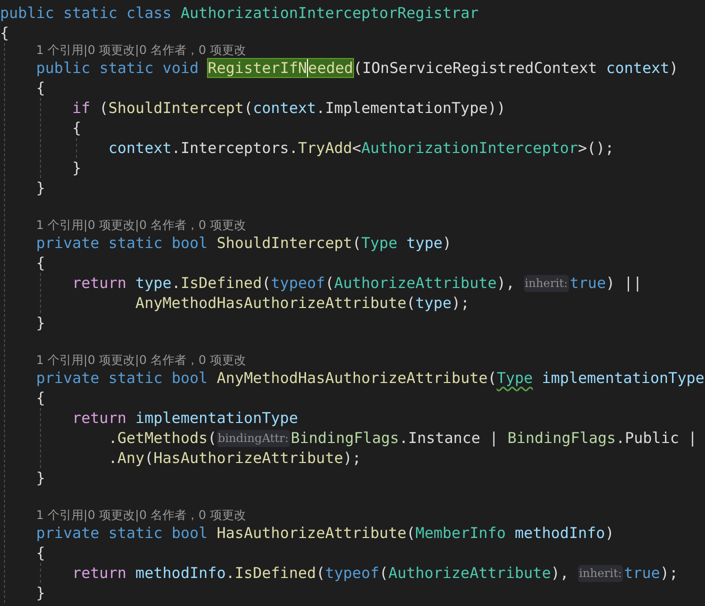  What do you see at coordinates (321, 573) in the screenshot?
I see `code-text: return methodInfo.IsDefined(typeof(AuthorizeAttribute),` at bounding box center [321, 573].